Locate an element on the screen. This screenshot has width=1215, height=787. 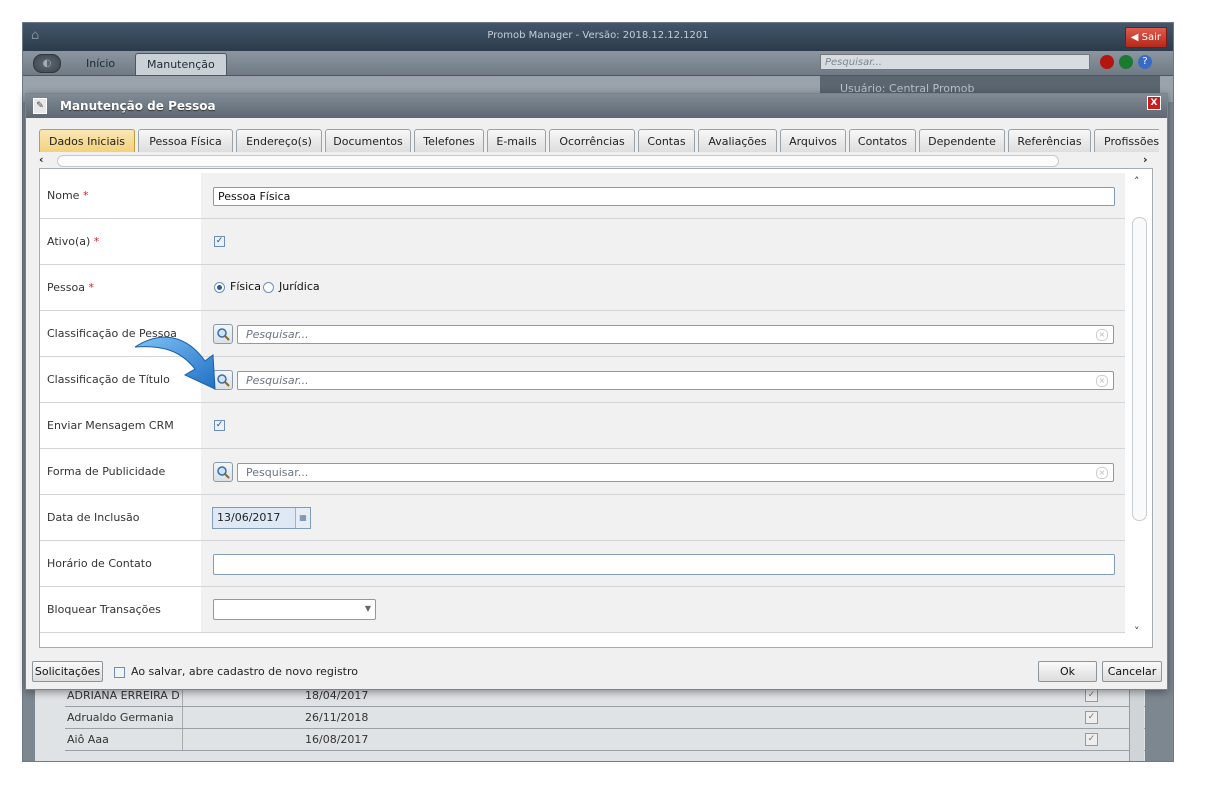
table-row: Adrualdo Germania 26/11/2018 ✓ is located at coordinates (605, 718).